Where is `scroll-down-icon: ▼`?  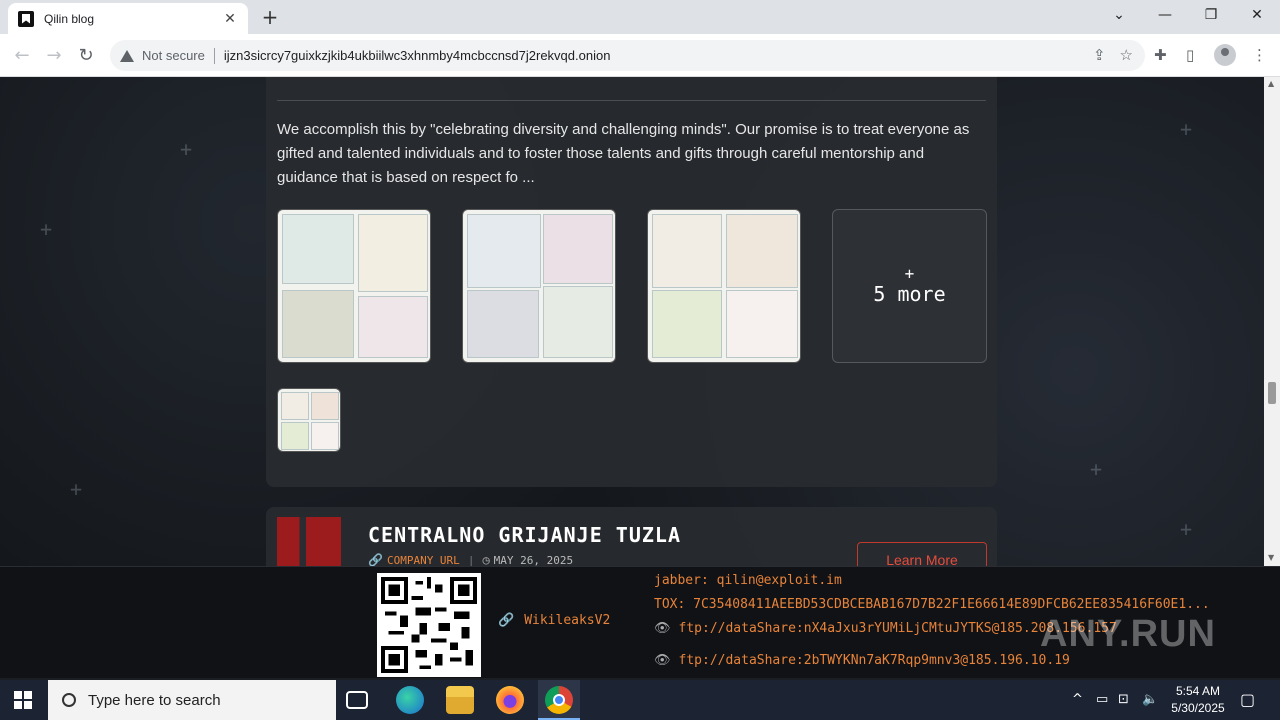
scroll-down-icon: ▼ is located at coordinates (1271, 557).